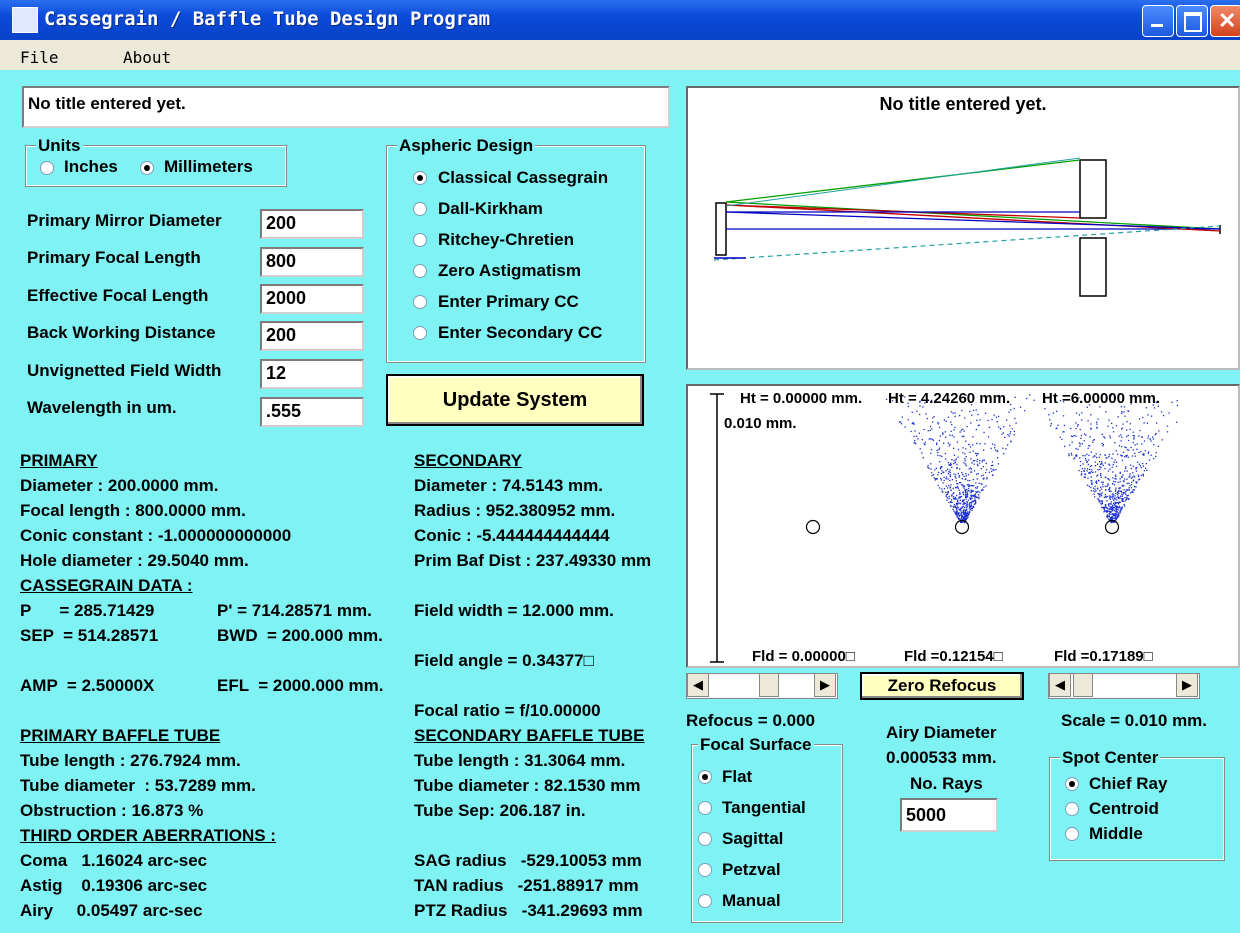  I want to click on secondary-baffle-diameter: Tube diameter : 82.1530 mm, so click(527, 785).